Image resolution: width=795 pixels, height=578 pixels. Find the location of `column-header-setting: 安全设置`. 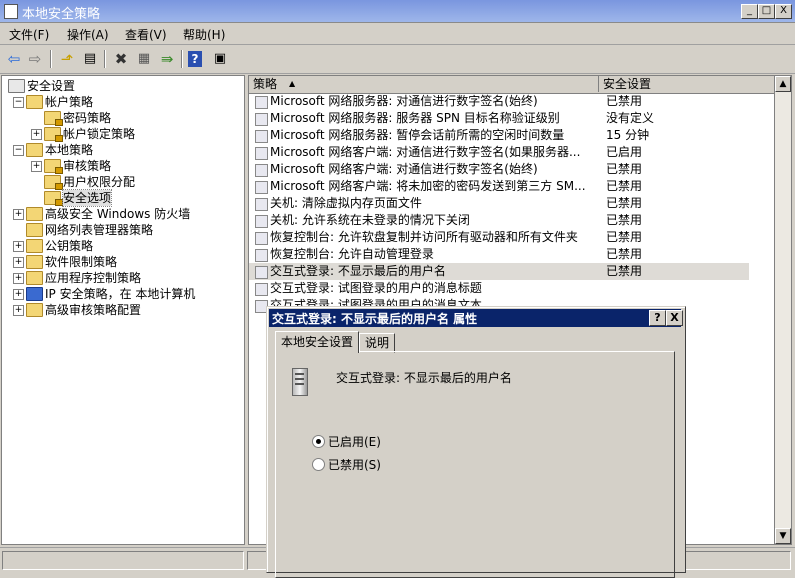

column-header-setting: 安全设置 is located at coordinates (687, 84).